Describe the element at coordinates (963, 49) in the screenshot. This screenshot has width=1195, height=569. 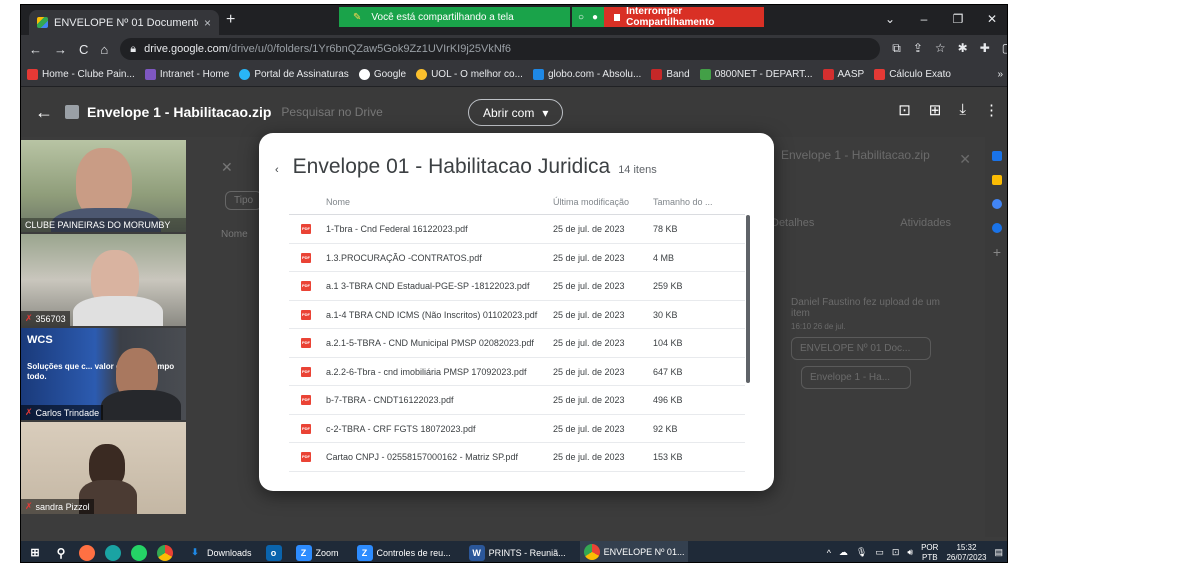
I see `extension-icon: ✱` at that location.